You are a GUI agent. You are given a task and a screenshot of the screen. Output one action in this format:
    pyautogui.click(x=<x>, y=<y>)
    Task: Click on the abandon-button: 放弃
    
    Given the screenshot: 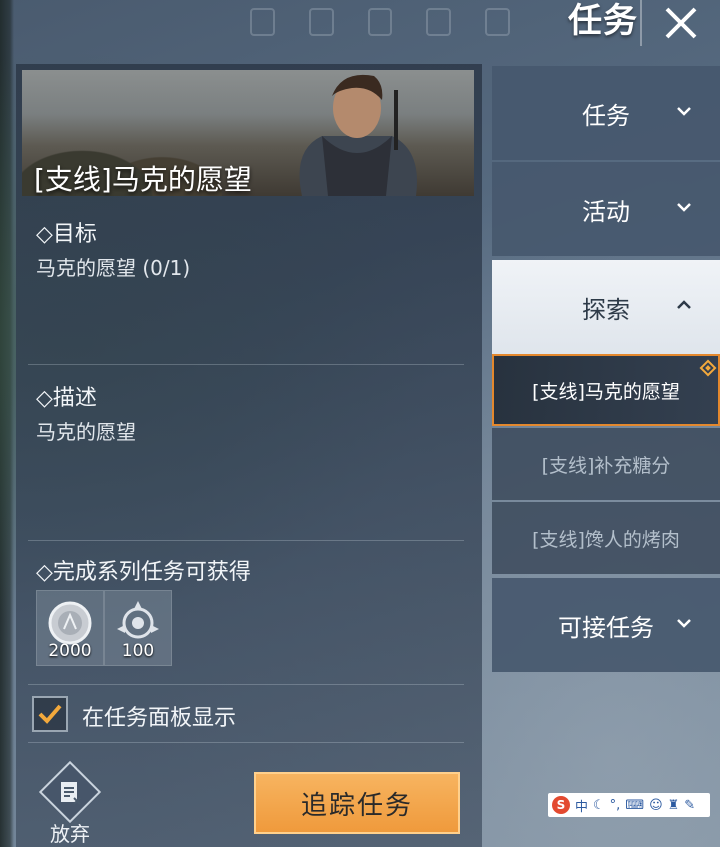 What is the action you would take?
    pyautogui.click(x=70, y=803)
    